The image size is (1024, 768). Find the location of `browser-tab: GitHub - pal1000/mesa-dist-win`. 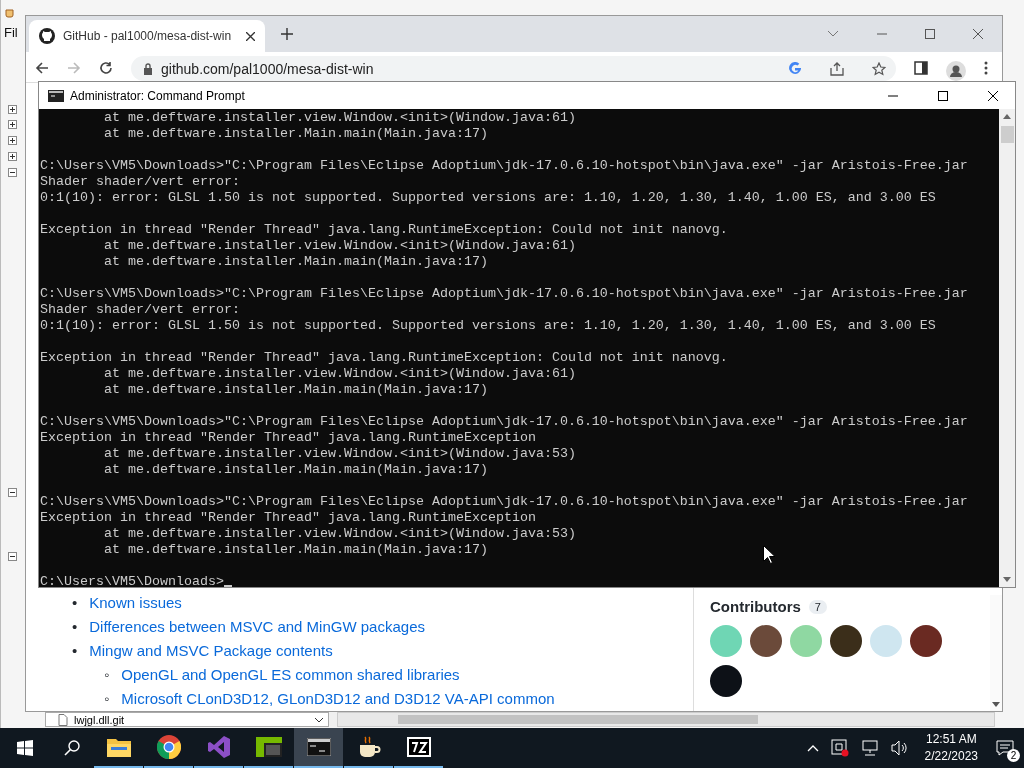

browser-tab: GitHub - pal1000/mesa-dist-win is located at coordinates (147, 36).